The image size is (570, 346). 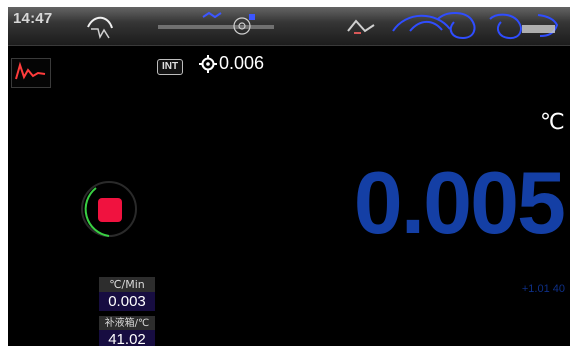 I want to click on setpoint-value: 0.006, so click(x=242, y=63).